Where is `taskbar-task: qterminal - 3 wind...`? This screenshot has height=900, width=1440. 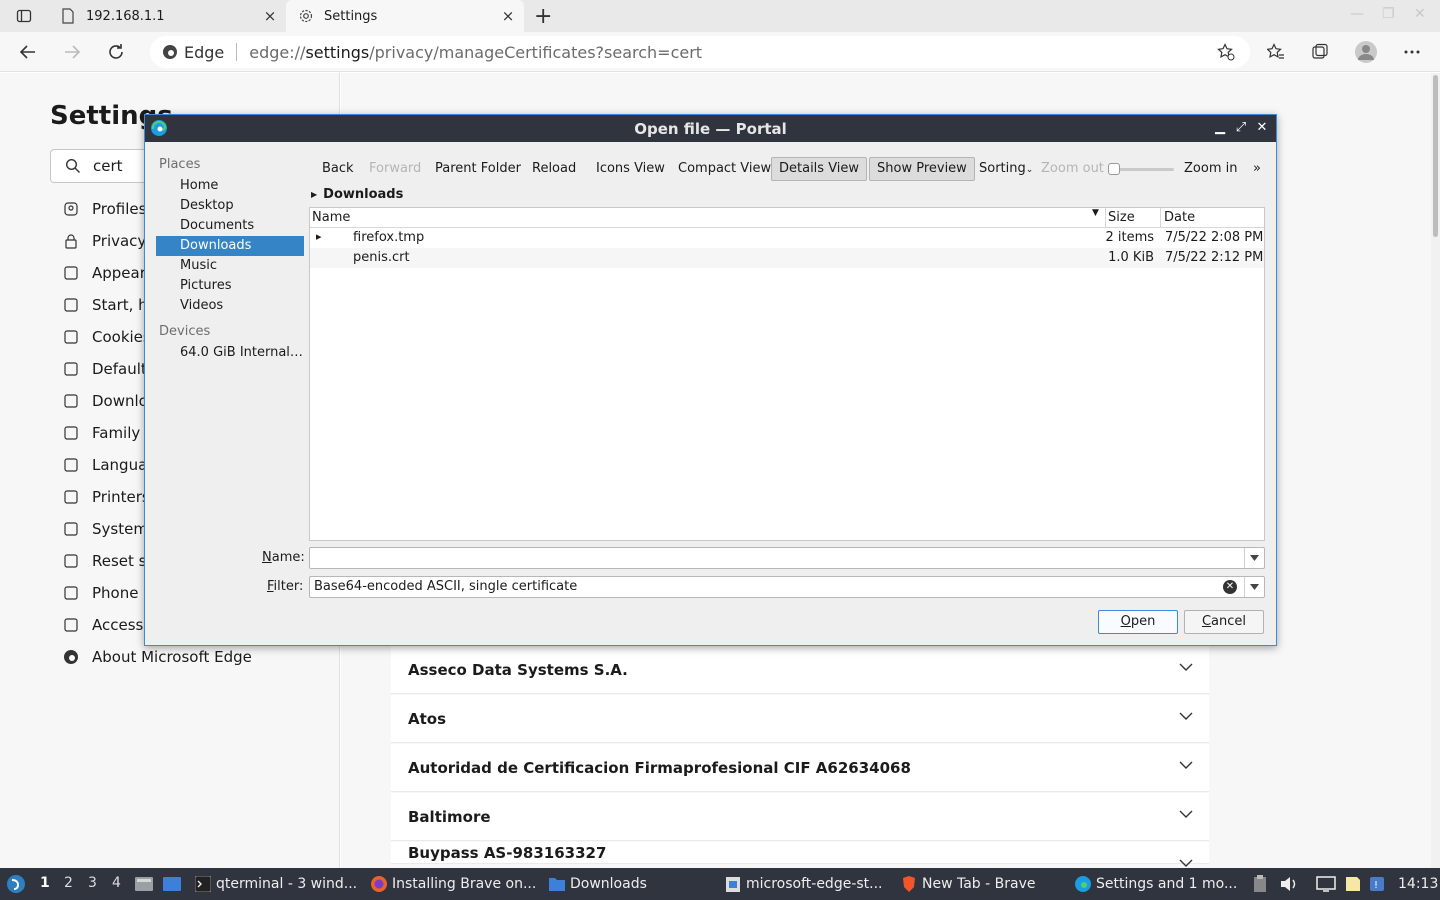
taskbar-task: qterminal - 3 wind... is located at coordinates (275, 884).